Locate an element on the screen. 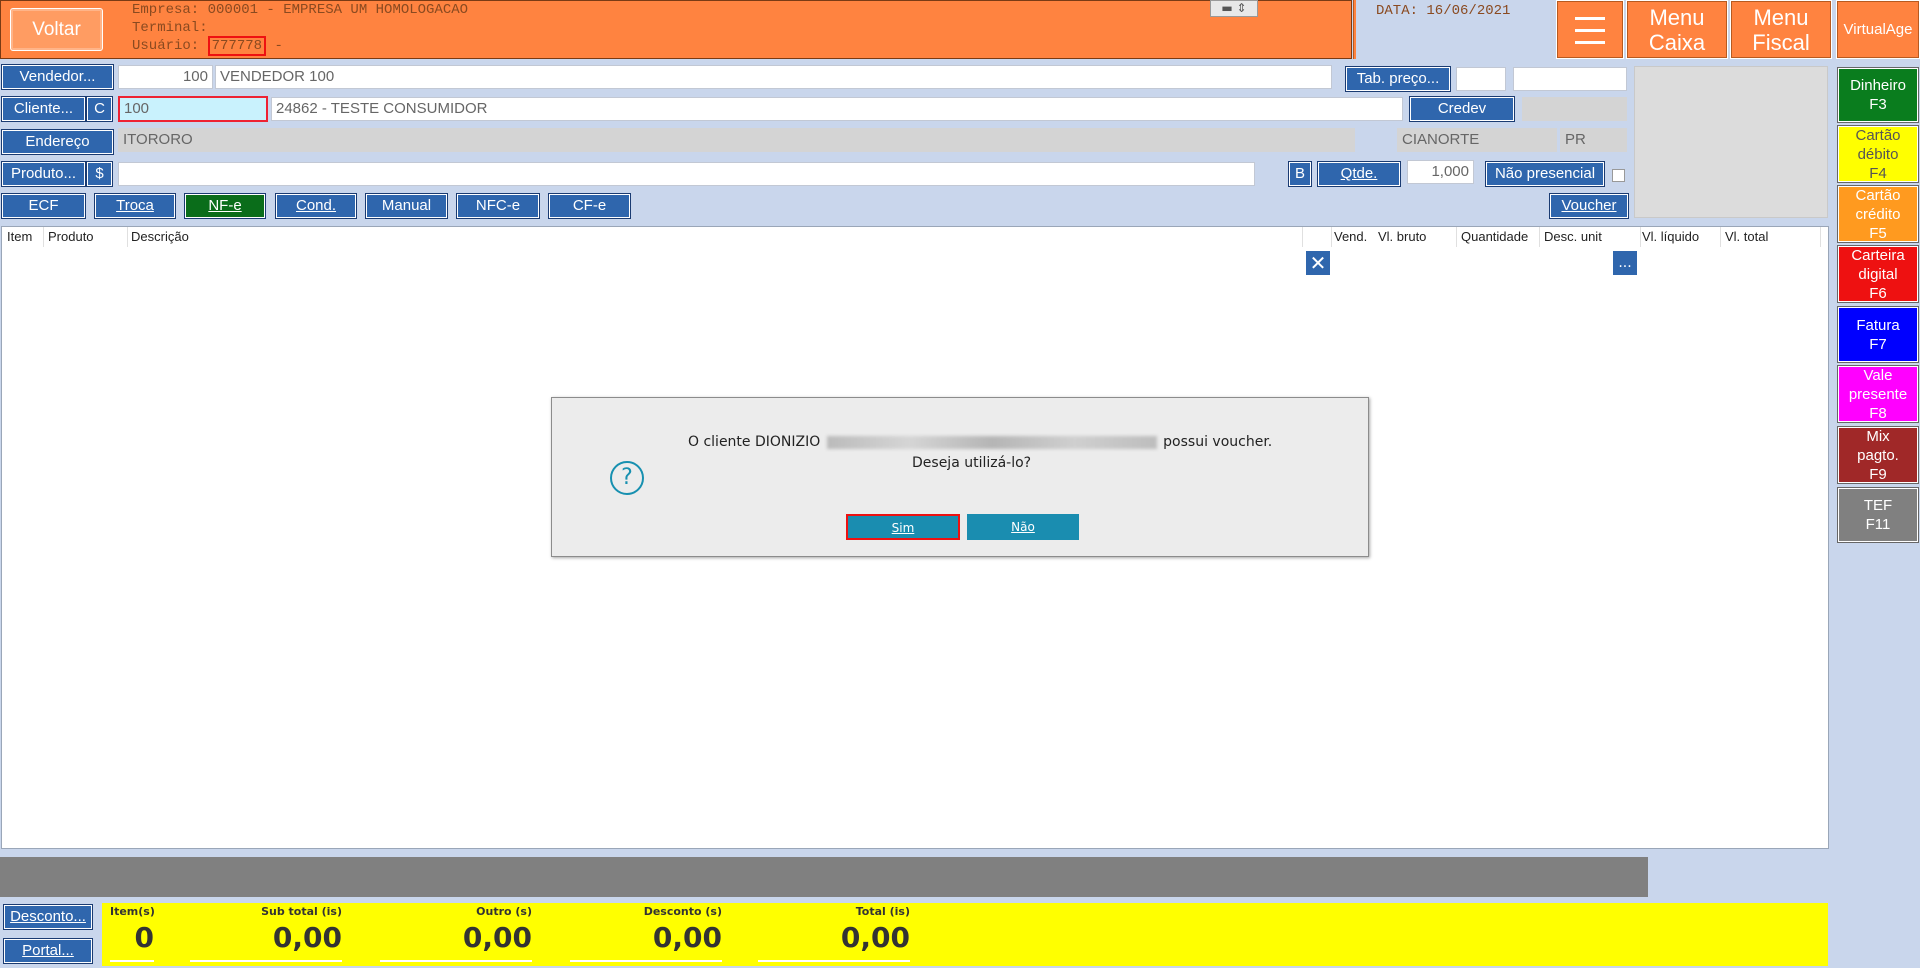 Image resolution: width=1920 pixels, height=968 pixels. col-header-vl-bruto: Vl. bruto is located at coordinates (1402, 236).